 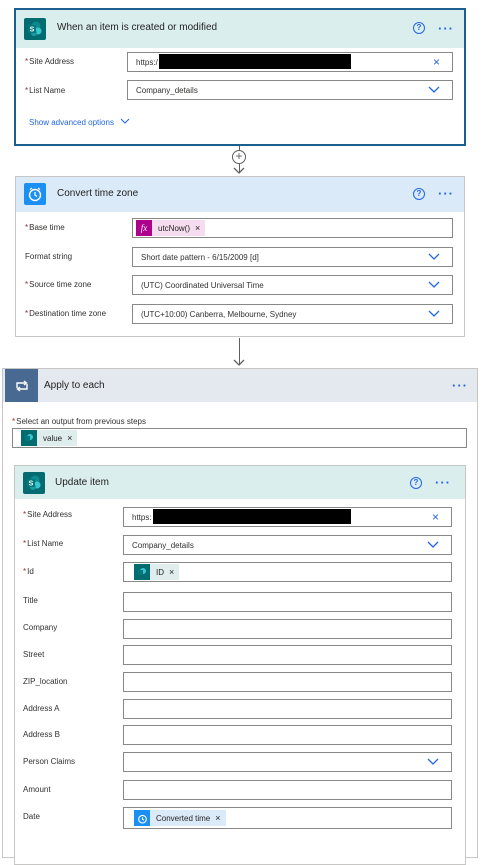 I want to click on apply-header: Apply to each ···, so click(x=240, y=385).